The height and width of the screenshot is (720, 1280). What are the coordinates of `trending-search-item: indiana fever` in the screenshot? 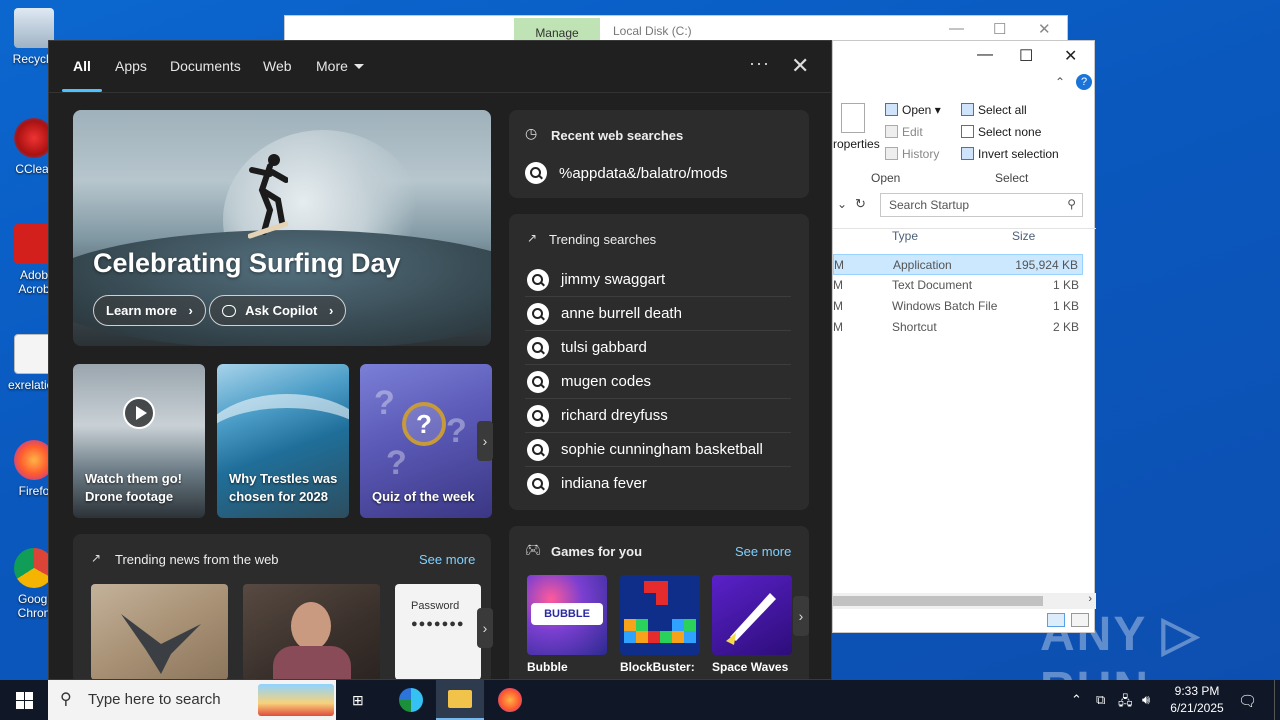 It's located at (658, 484).